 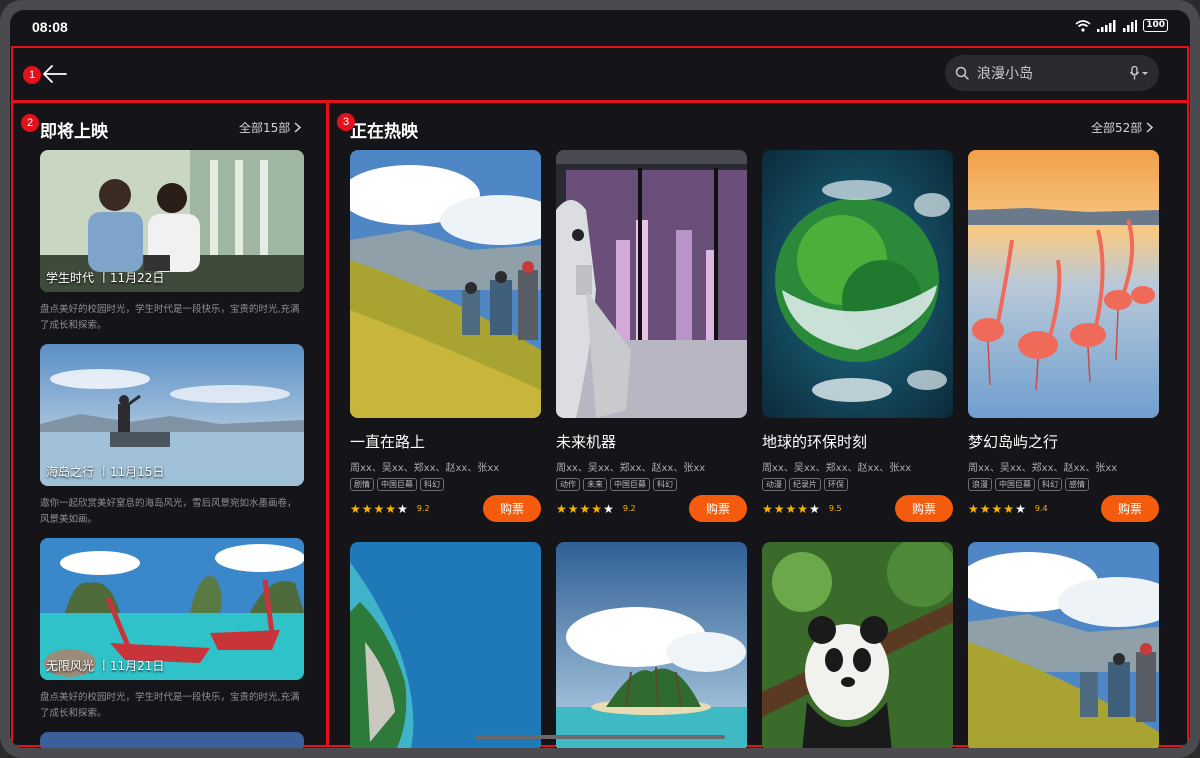 I want to click on movie-tag: 未来, so click(x=595, y=484).